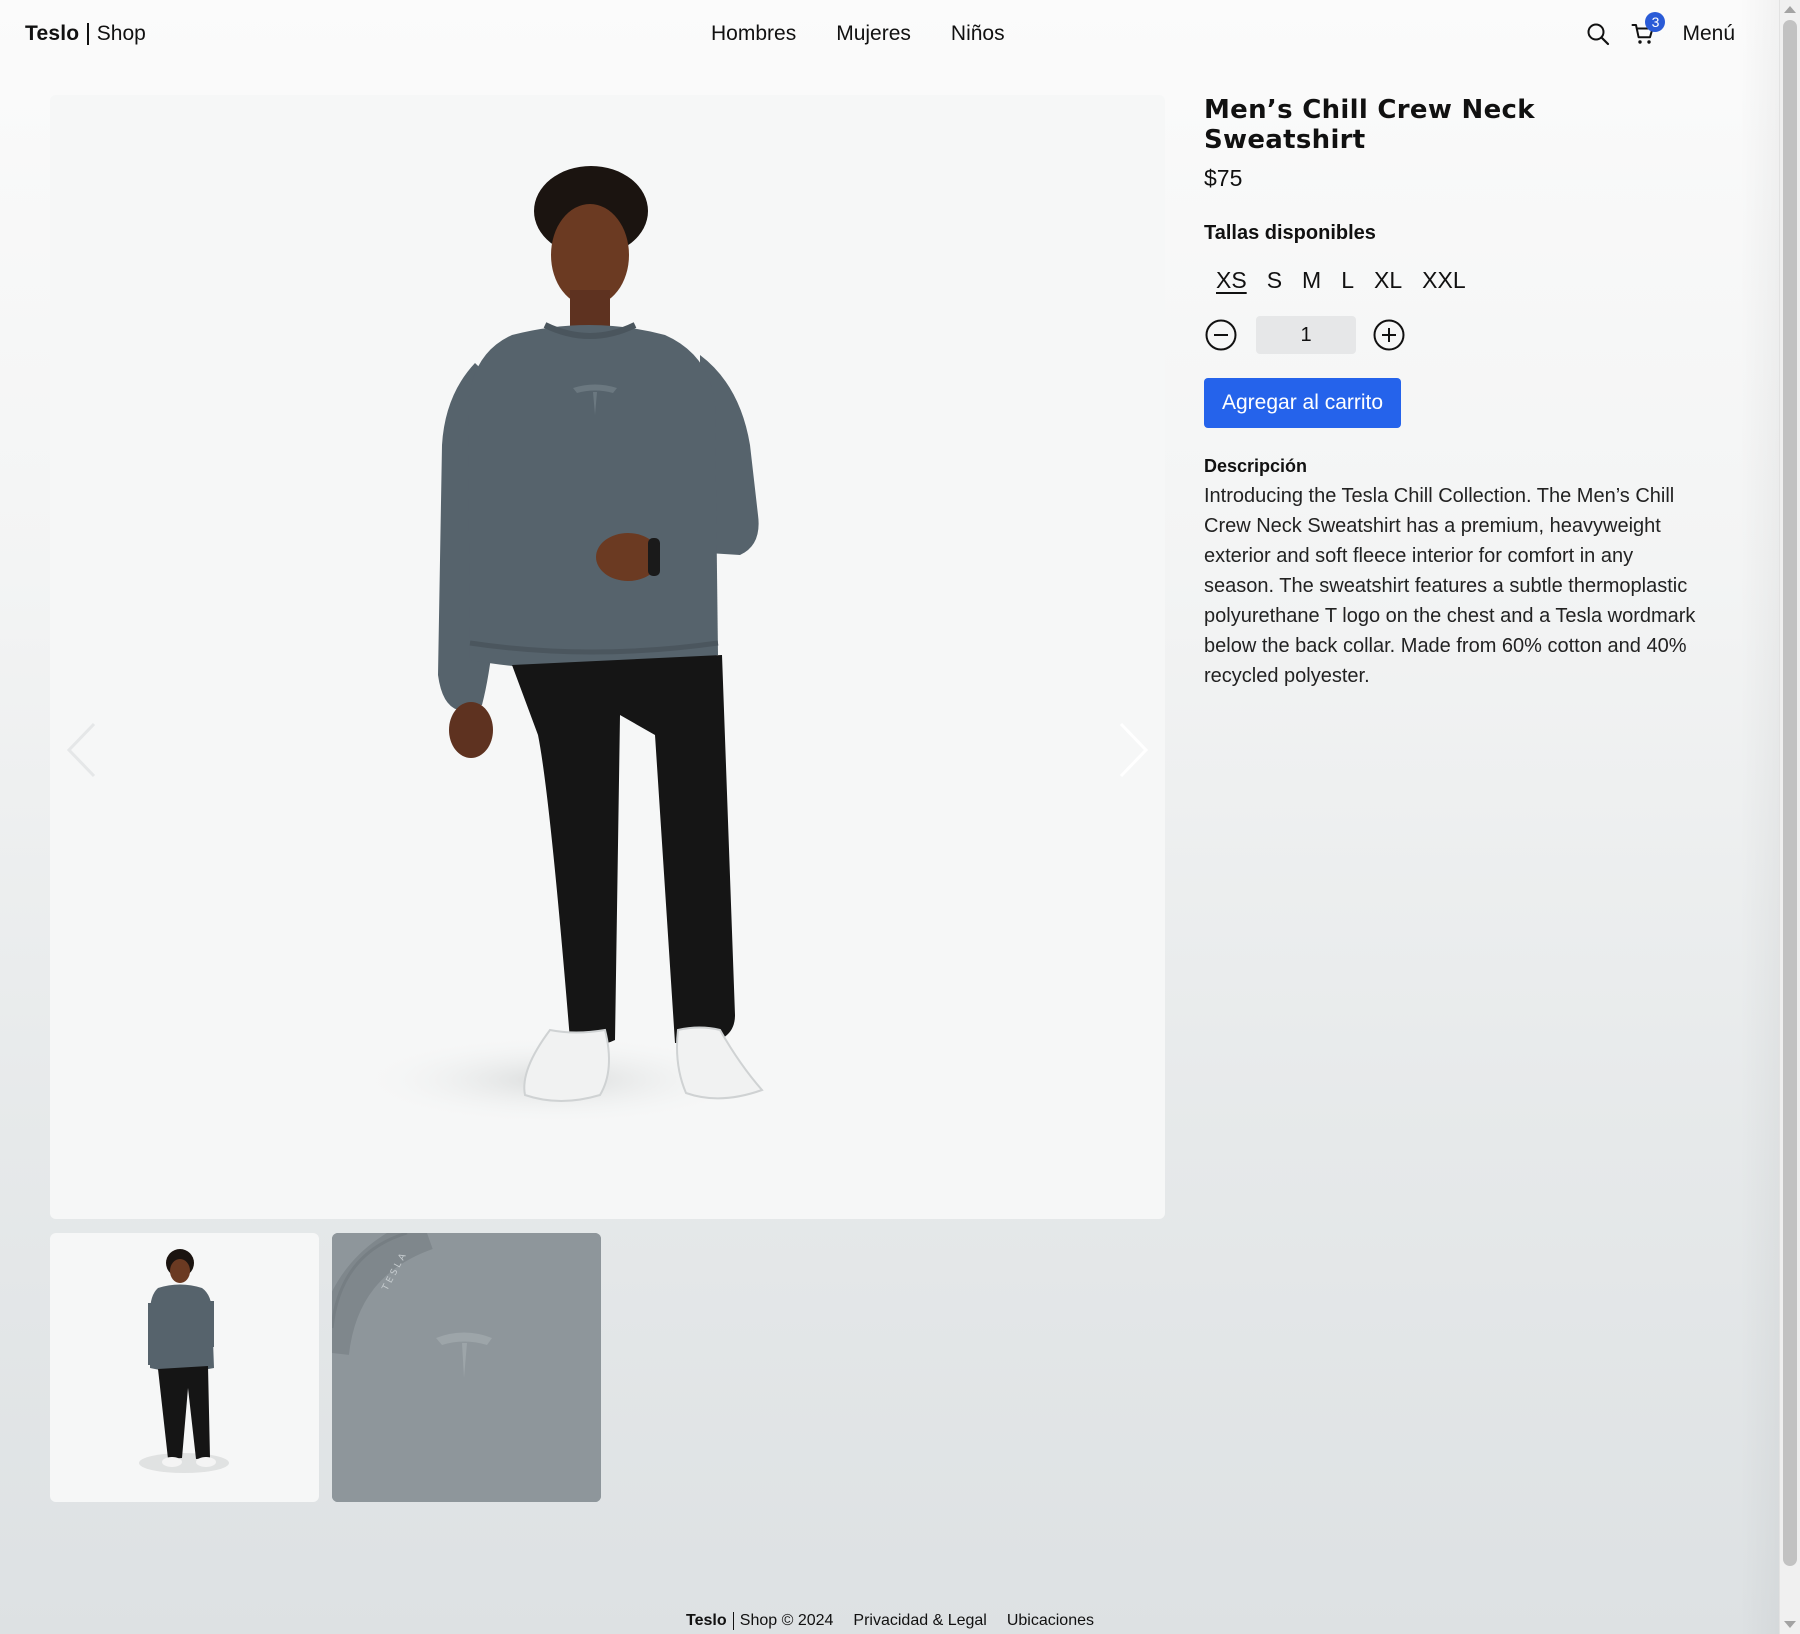 Image resolution: width=1800 pixels, height=1634 pixels. I want to click on prev-image-button, so click(81, 750).